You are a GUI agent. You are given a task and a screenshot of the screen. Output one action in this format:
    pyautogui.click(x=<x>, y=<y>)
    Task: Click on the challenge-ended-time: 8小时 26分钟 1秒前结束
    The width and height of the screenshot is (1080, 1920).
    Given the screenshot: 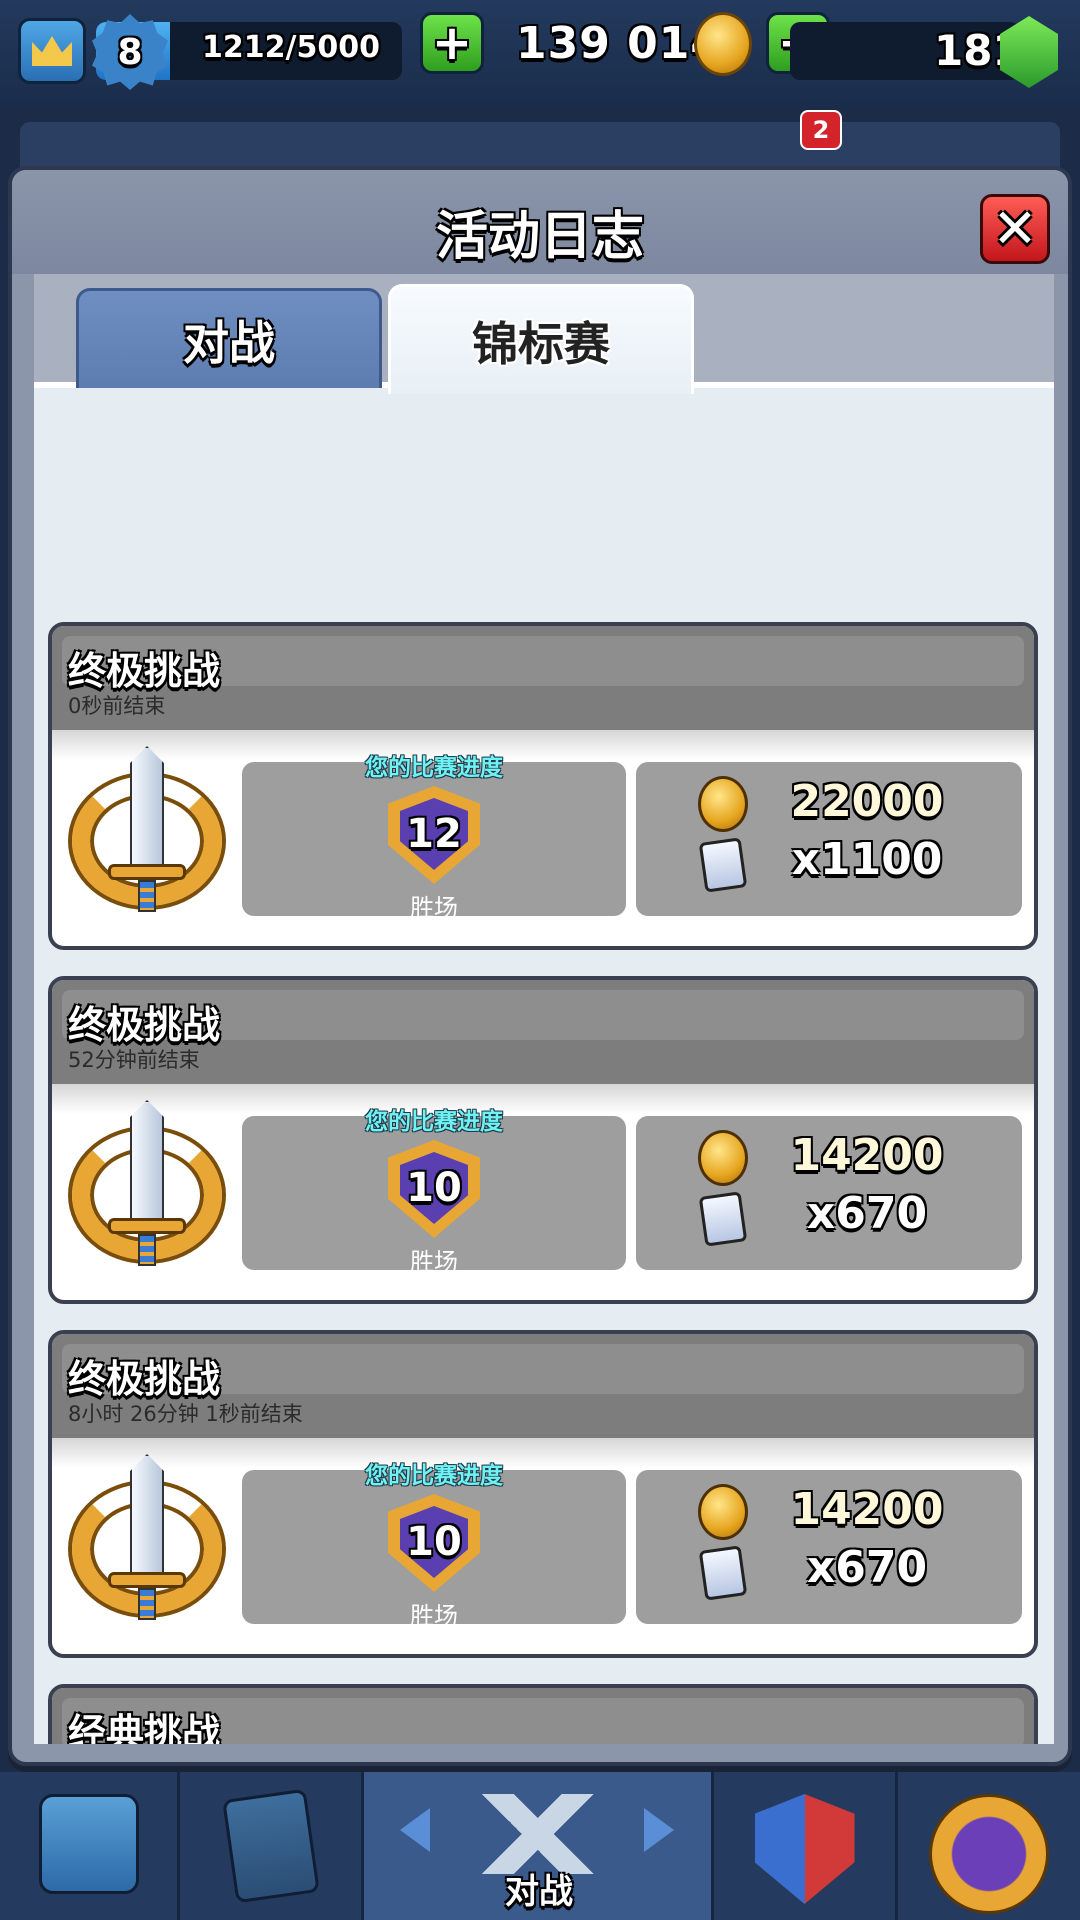 What is the action you would take?
    pyautogui.click(x=185, y=1414)
    